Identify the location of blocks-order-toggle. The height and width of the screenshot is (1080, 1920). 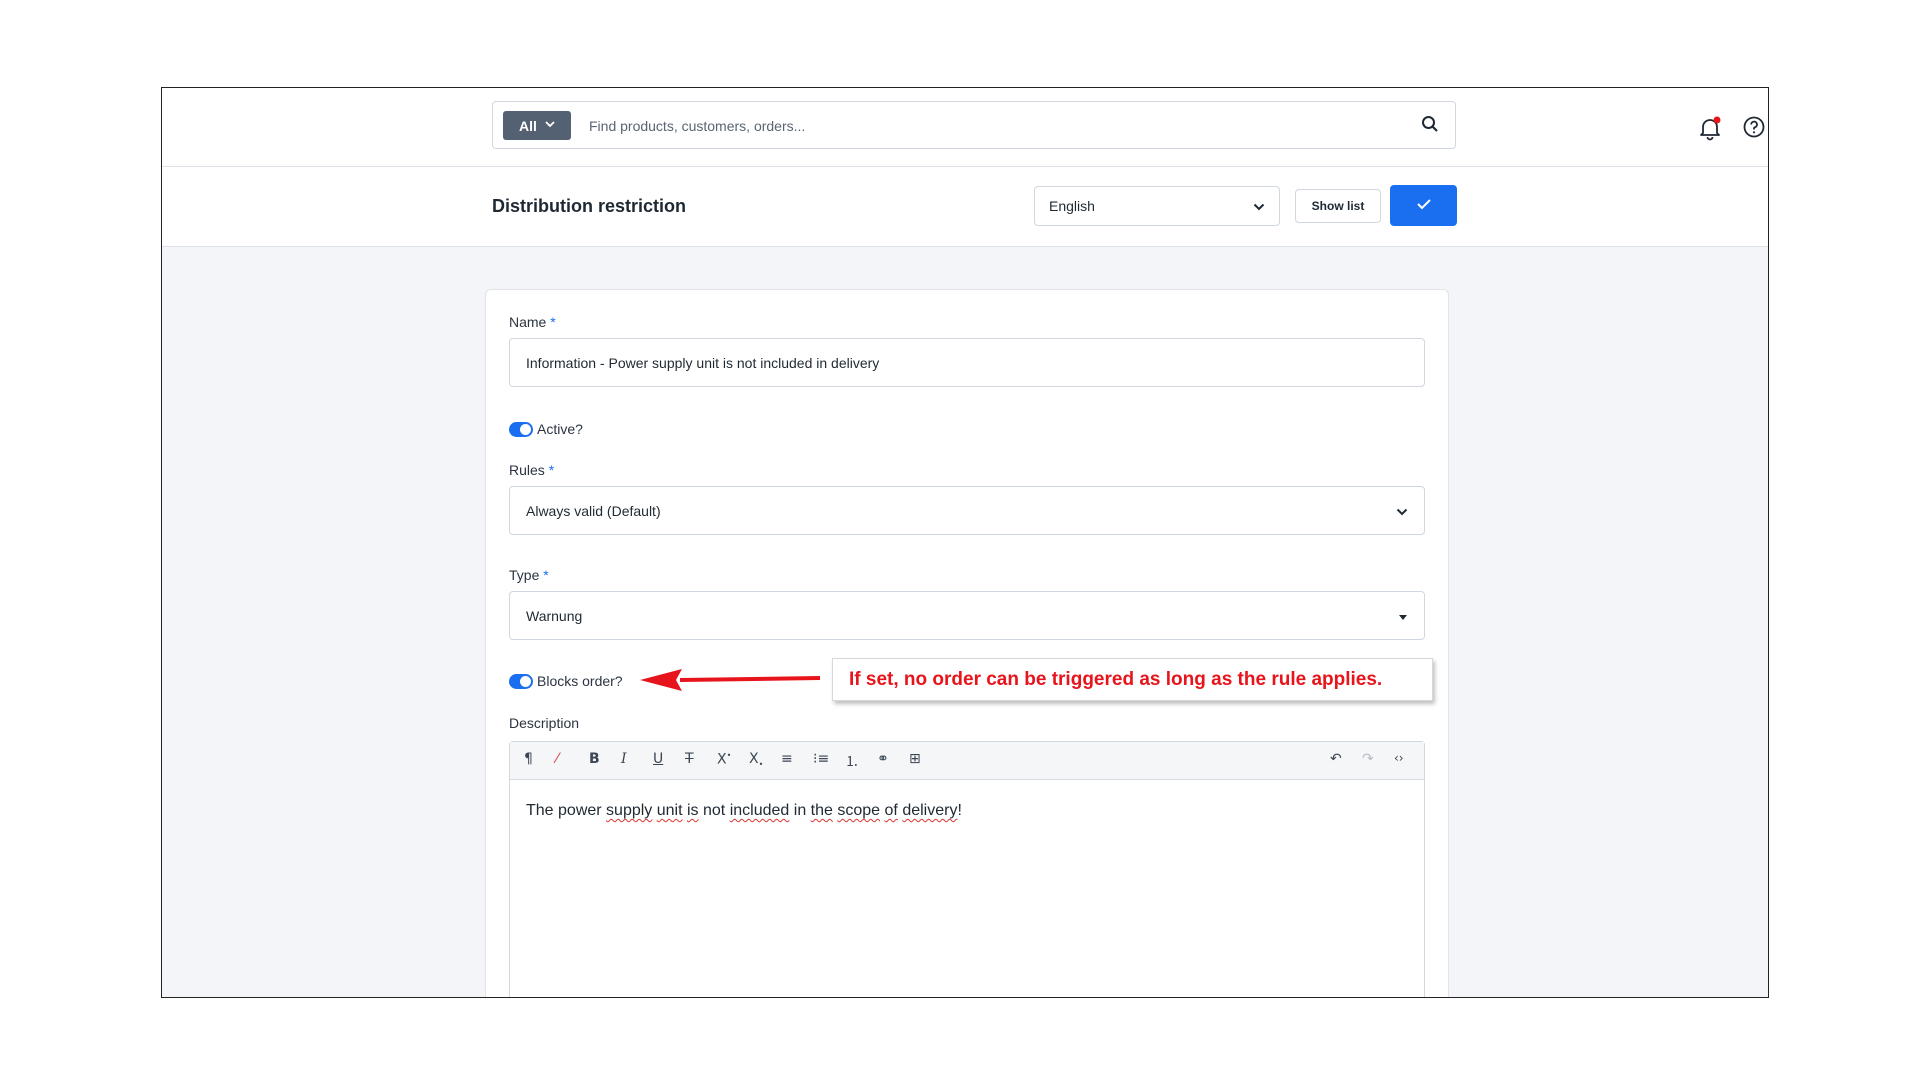
(521, 681).